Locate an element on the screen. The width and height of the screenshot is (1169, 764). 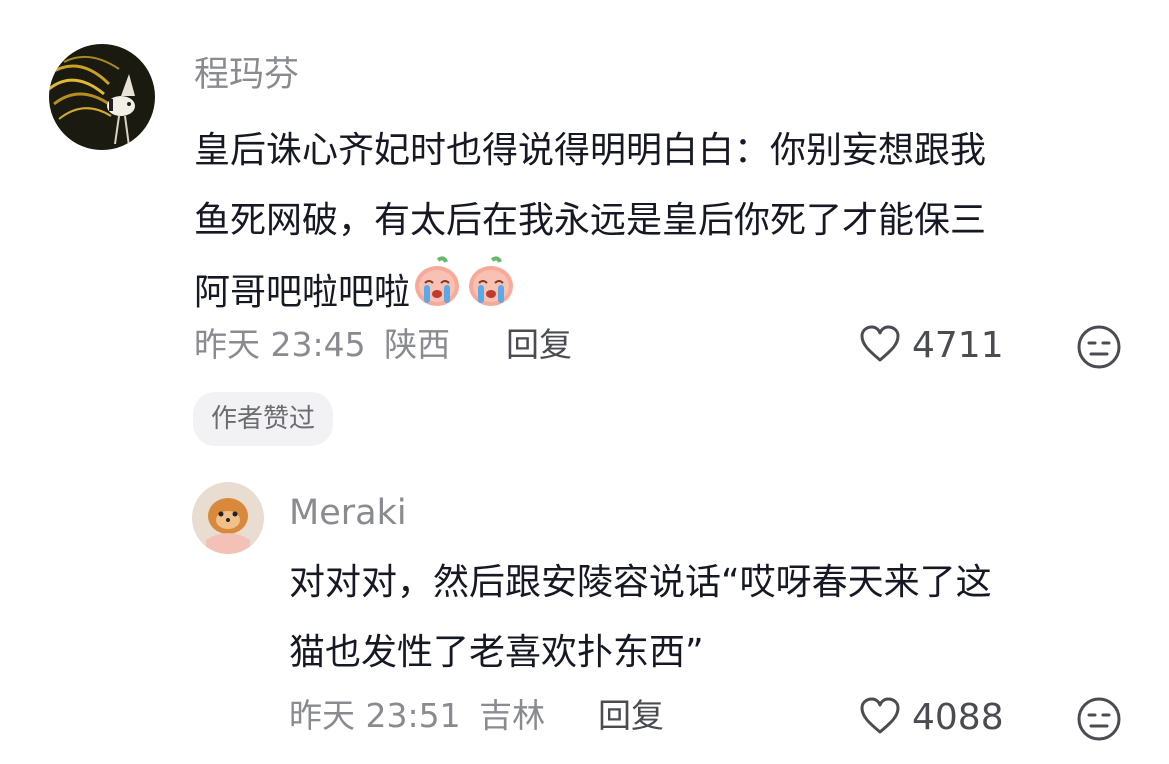
like-button: 4711 is located at coordinates (931, 346).